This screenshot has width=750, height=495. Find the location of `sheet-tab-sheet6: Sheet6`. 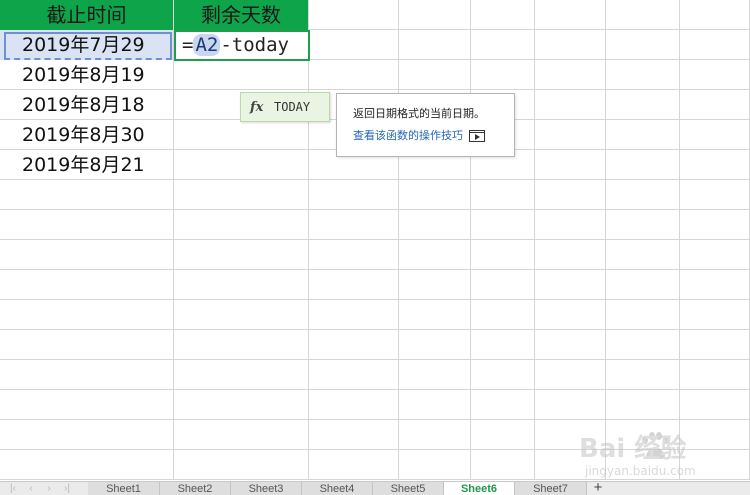

sheet-tab-sheet6: Sheet6 is located at coordinates (479, 488).